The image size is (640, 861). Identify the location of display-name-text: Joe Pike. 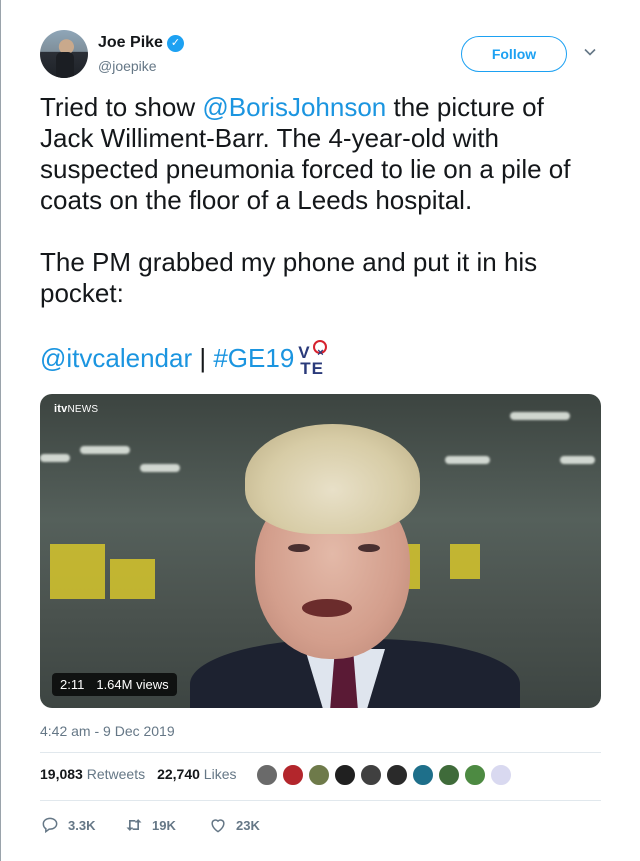
(130, 43).